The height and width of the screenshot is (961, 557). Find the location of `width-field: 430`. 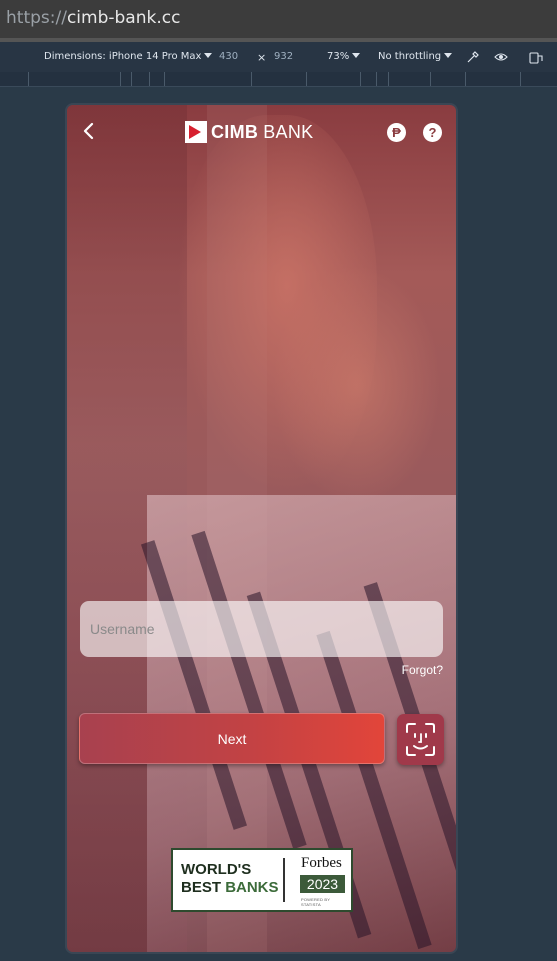

width-field: 430 is located at coordinates (228, 56).